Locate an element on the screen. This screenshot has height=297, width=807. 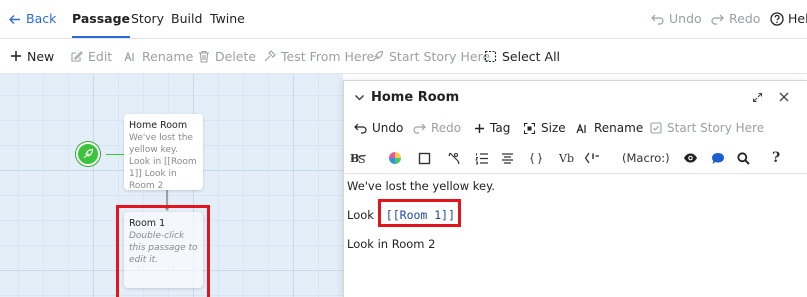
preview-button is located at coordinates (690, 158).